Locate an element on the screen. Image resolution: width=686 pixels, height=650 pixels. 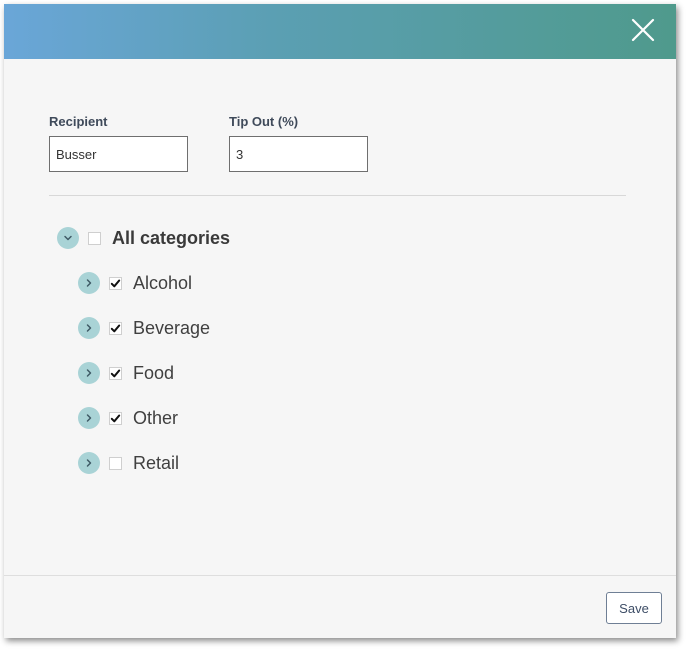
all-categories-label: All categories is located at coordinates (171, 237).